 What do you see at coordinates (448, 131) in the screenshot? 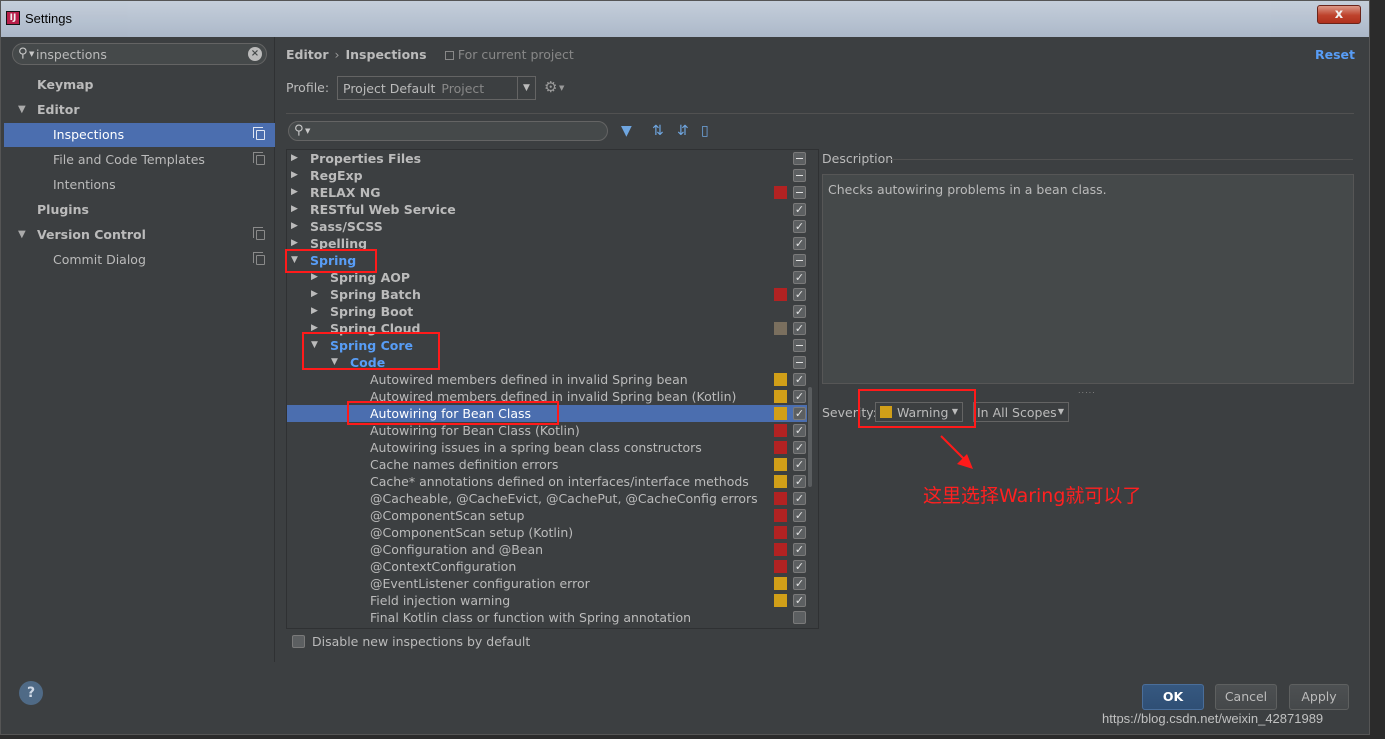
I see `inspection-filter-search: ⚲ ▼` at bounding box center [448, 131].